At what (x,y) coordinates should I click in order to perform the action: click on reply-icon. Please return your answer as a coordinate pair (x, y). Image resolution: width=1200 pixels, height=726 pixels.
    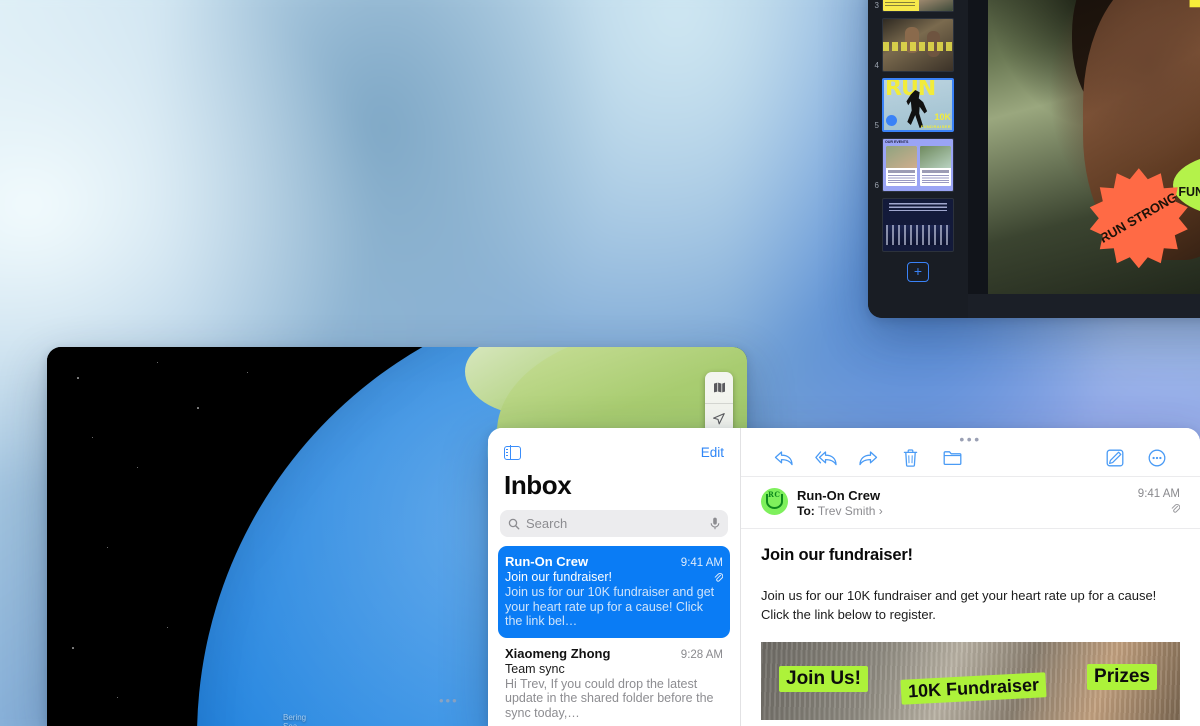
    Looking at the image, I should click on (783, 457).